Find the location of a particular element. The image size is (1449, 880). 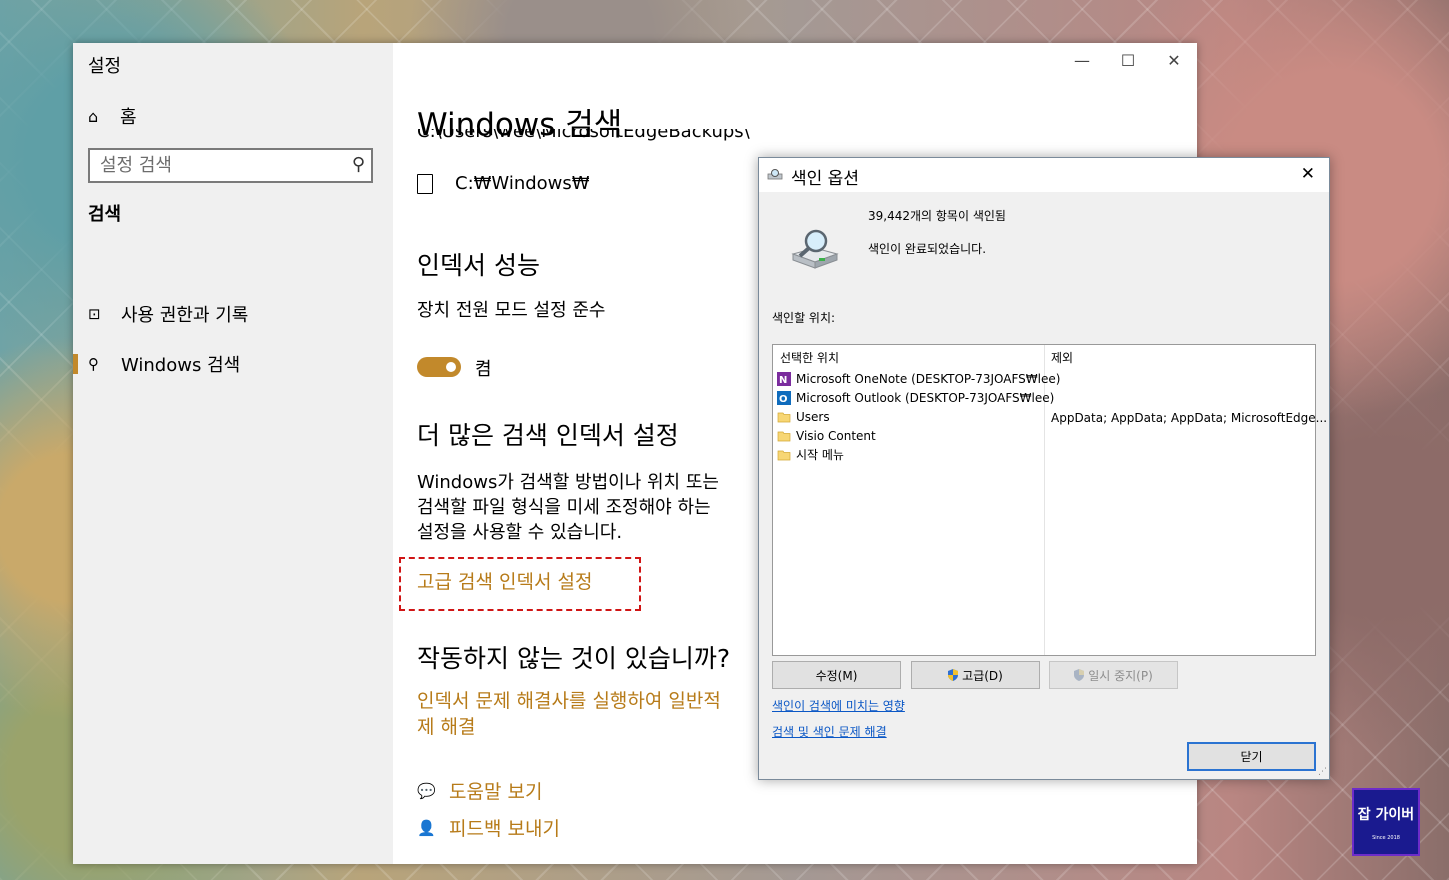

list-item: 시작 메뉴 is located at coordinates (810, 454).